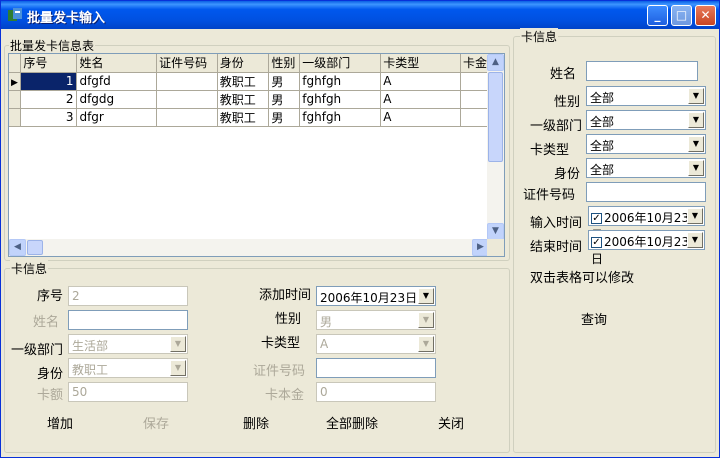 The image size is (720, 458). I want to click on filter-identity-select: 全部 ▼, so click(646, 168).